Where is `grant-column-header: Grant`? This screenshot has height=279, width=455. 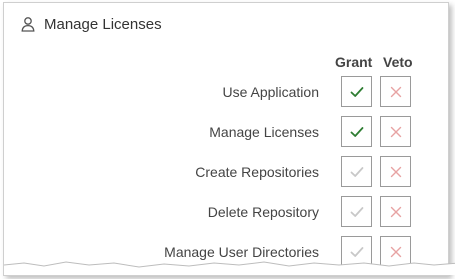 grant-column-header: Grant is located at coordinates (354, 62).